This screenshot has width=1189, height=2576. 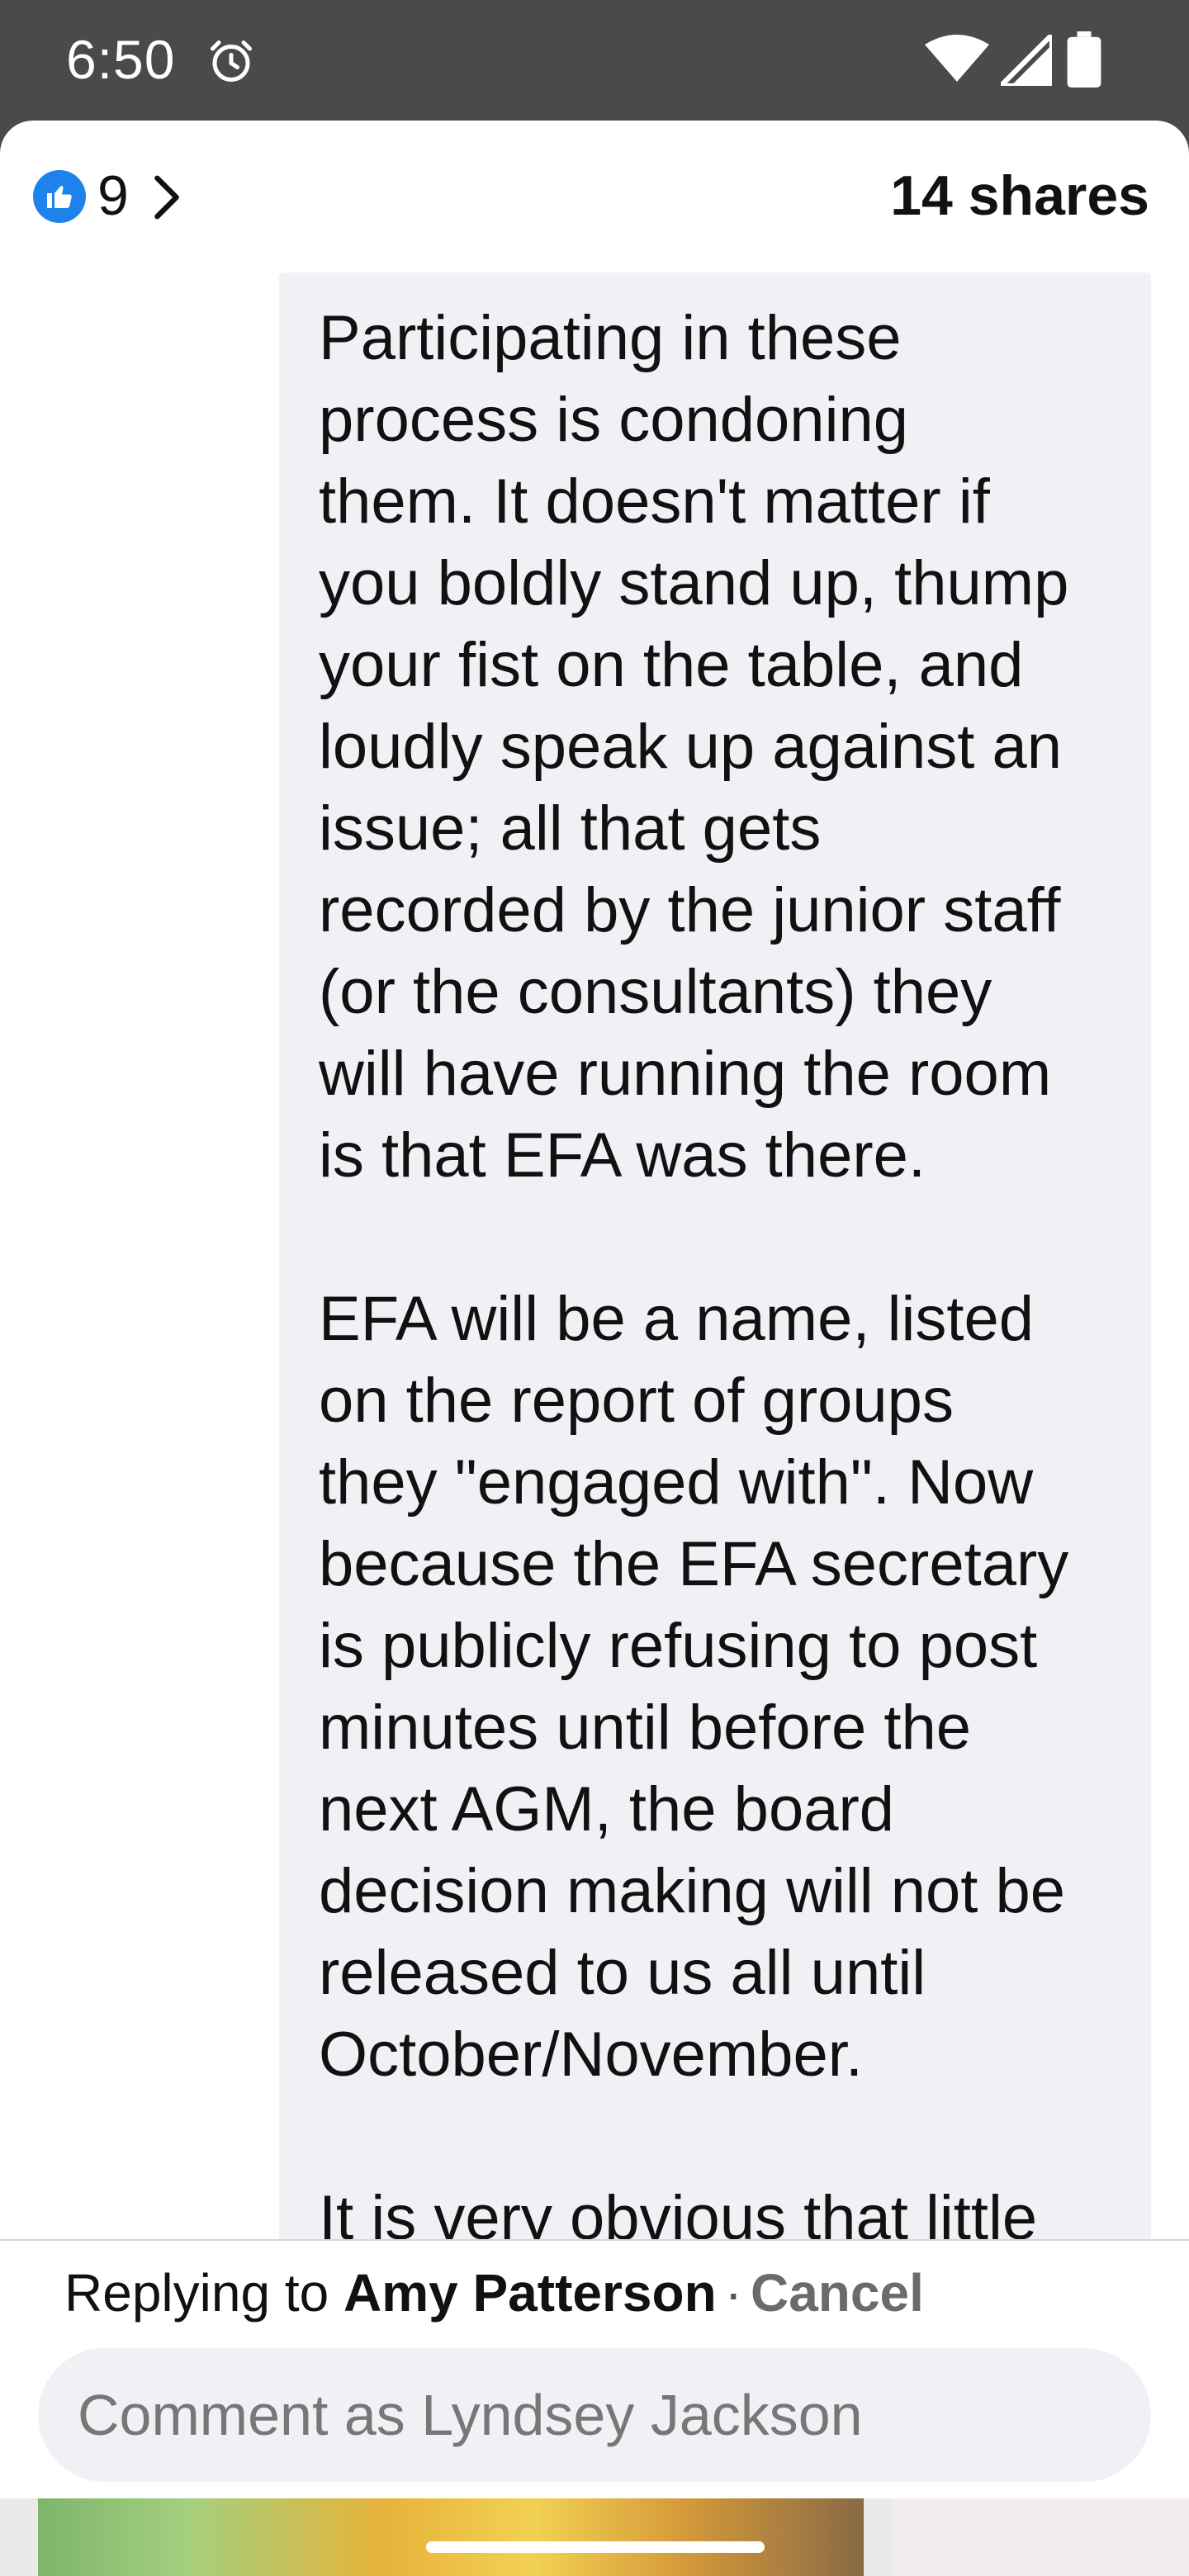 What do you see at coordinates (451, 2537) in the screenshot?
I see `background-photo` at bounding box center [451, 2537].